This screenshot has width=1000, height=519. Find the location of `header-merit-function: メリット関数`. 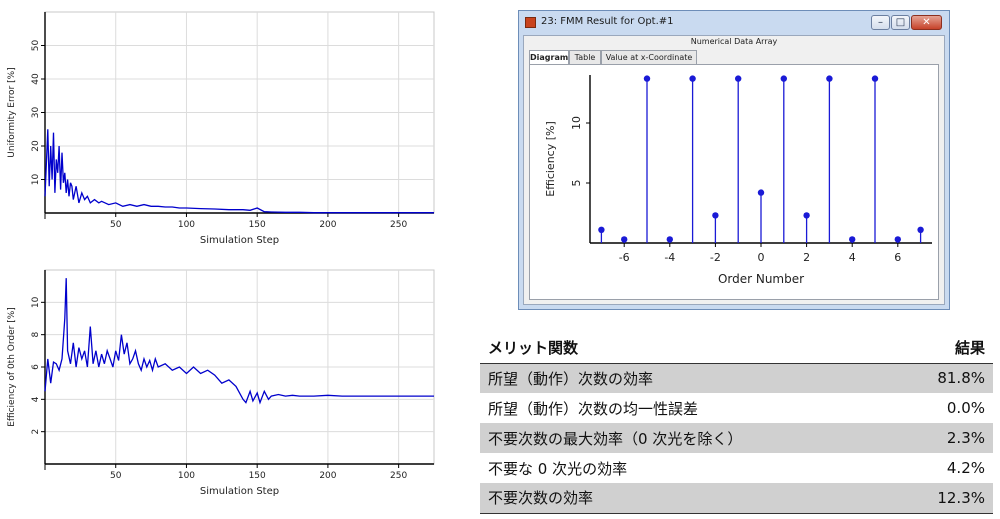

header-merit-function: メリット関数 is located at coordinates (688, 348).